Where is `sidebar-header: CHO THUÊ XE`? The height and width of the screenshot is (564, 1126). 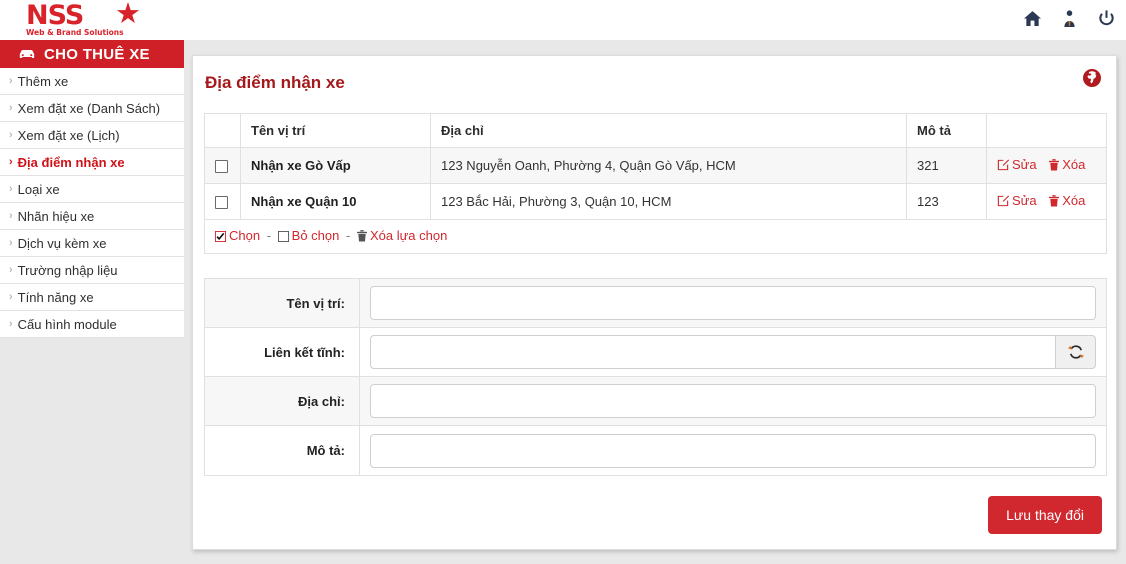 sidebar-header: CHO THUÊ XE is located at coordinates (92, 54).